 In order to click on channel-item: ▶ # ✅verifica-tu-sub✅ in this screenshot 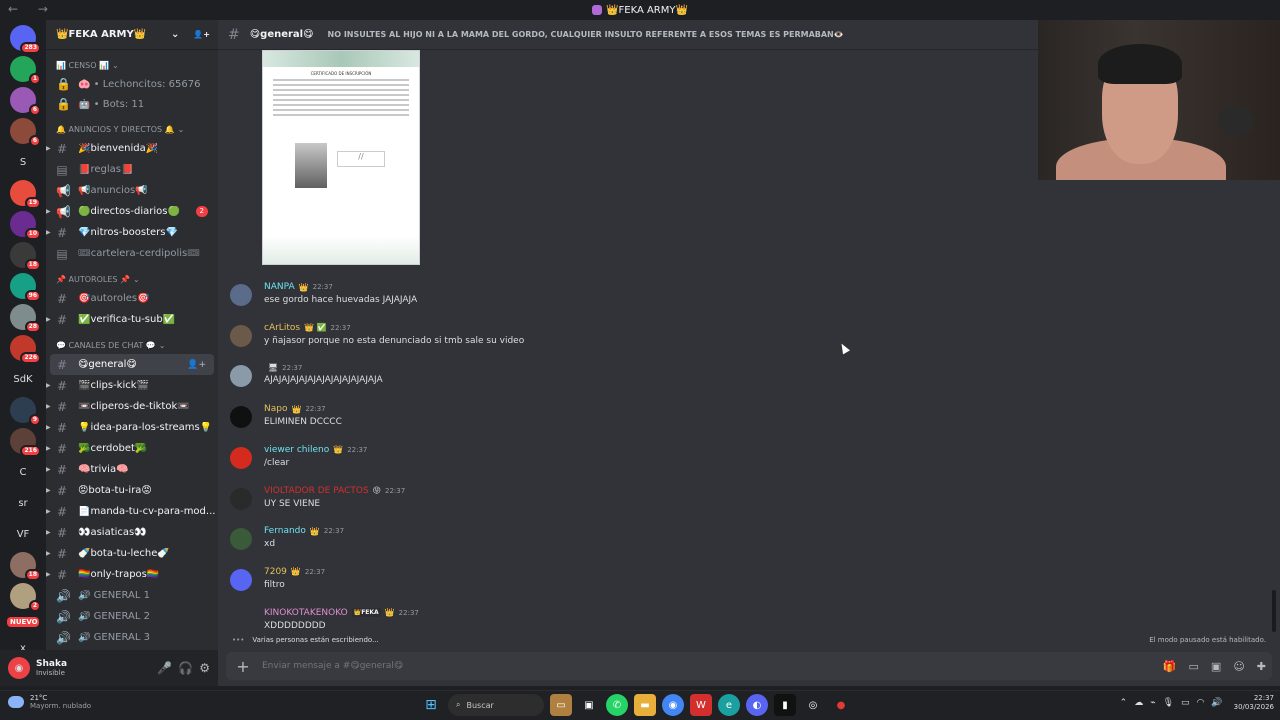, I will do `click(132, 319)`.